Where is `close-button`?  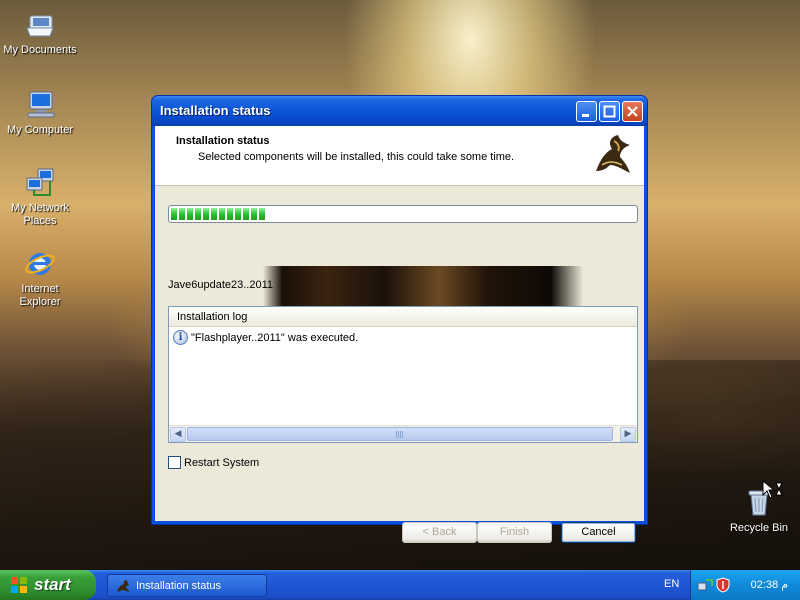 close-button is located at coordinates (632, 111).